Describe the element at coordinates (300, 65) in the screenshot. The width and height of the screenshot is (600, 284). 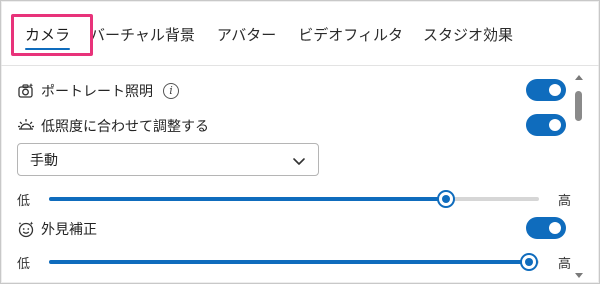
I see `tab-divider` at that location.